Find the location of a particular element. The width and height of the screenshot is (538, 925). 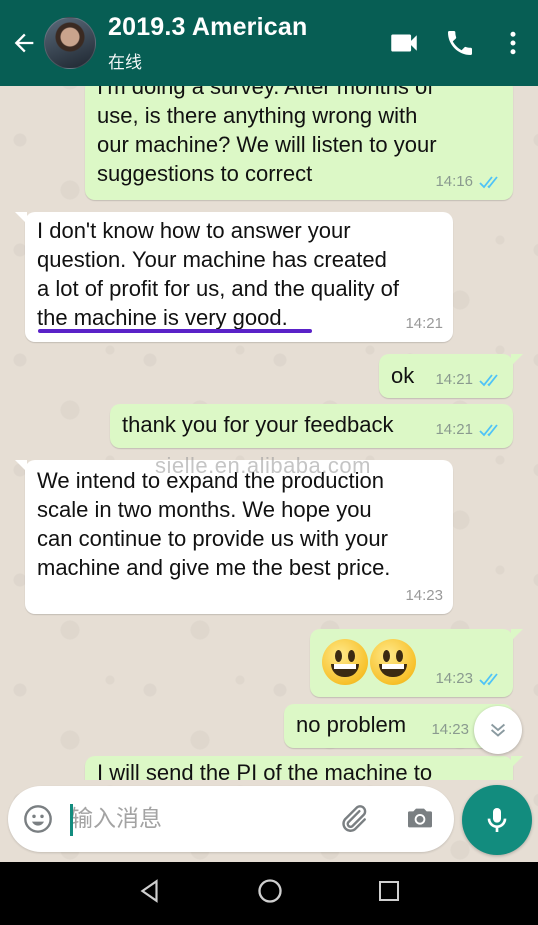

contact-info: 2019.3 American 在线 is located at coordinates (242, 43).